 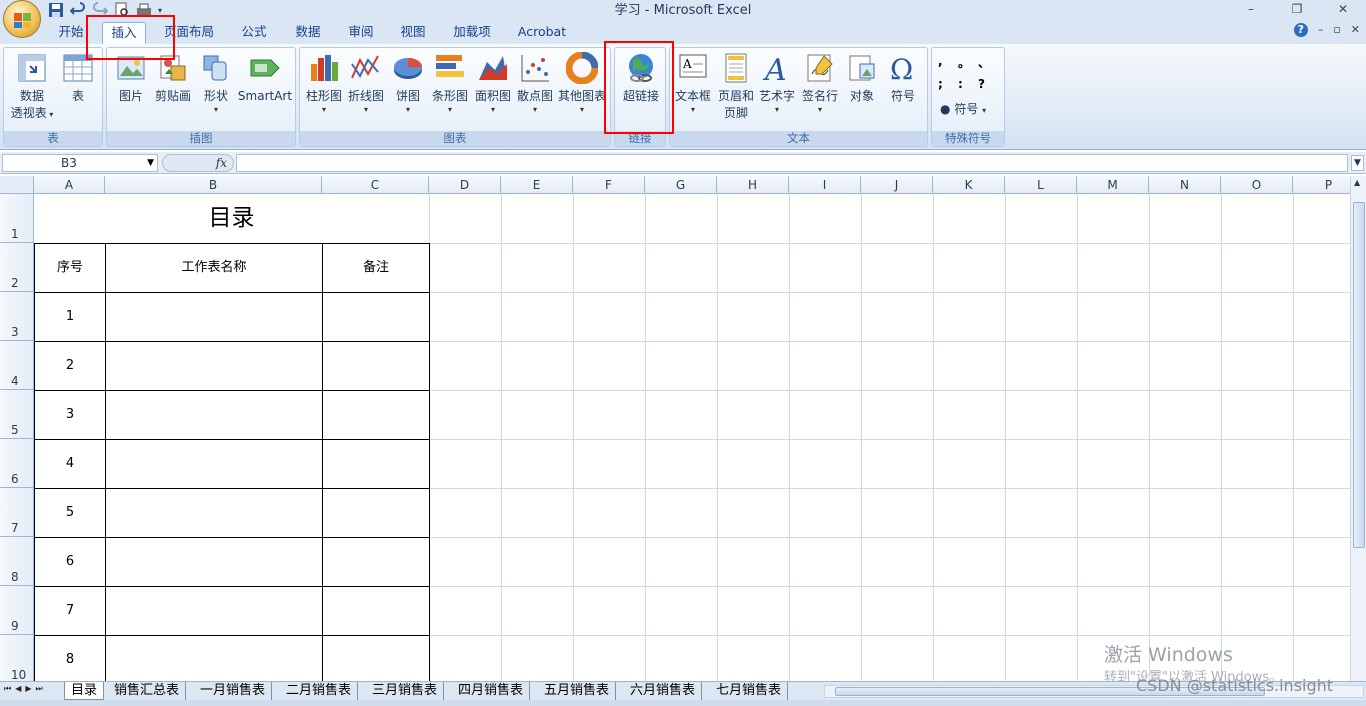 What do you see at coordinates (749, 691) in the screenshot?
I see `sheet-tab: 七月销售表` at bounding box center [749, 691].